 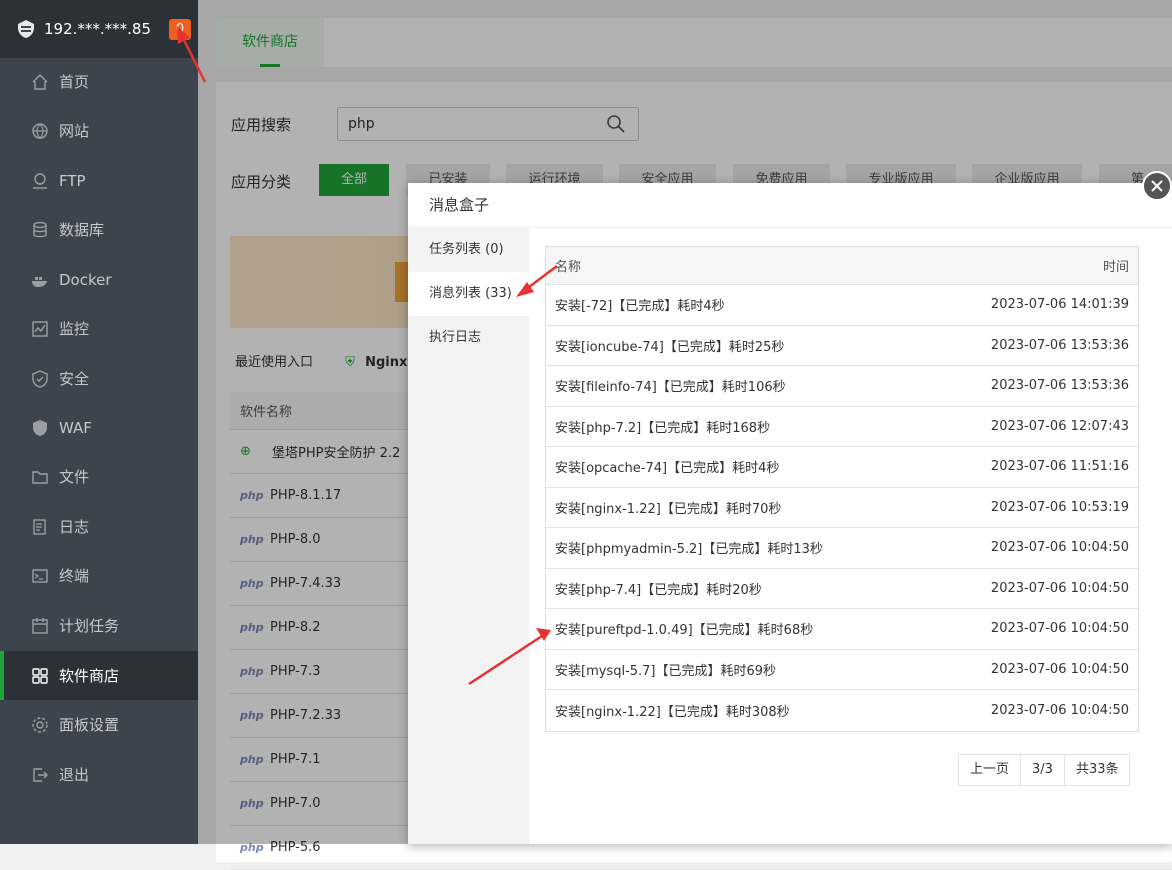 I want to click on arrow-to-pureftpd-row, so click(x=509, y=657).